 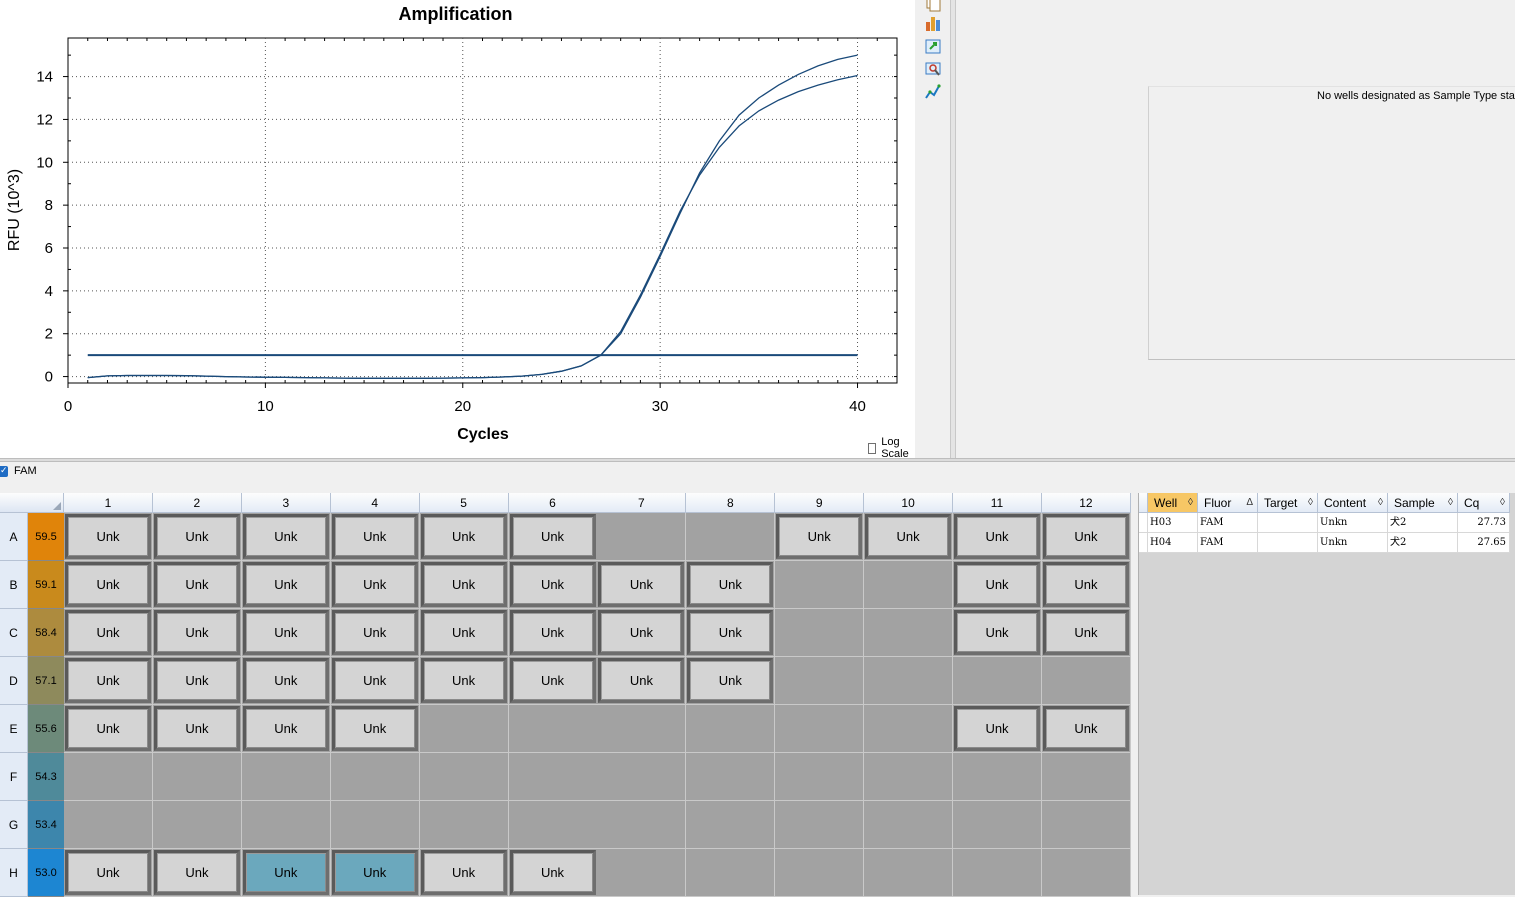 I want to click on well-H10, so click(x=909, y=873).